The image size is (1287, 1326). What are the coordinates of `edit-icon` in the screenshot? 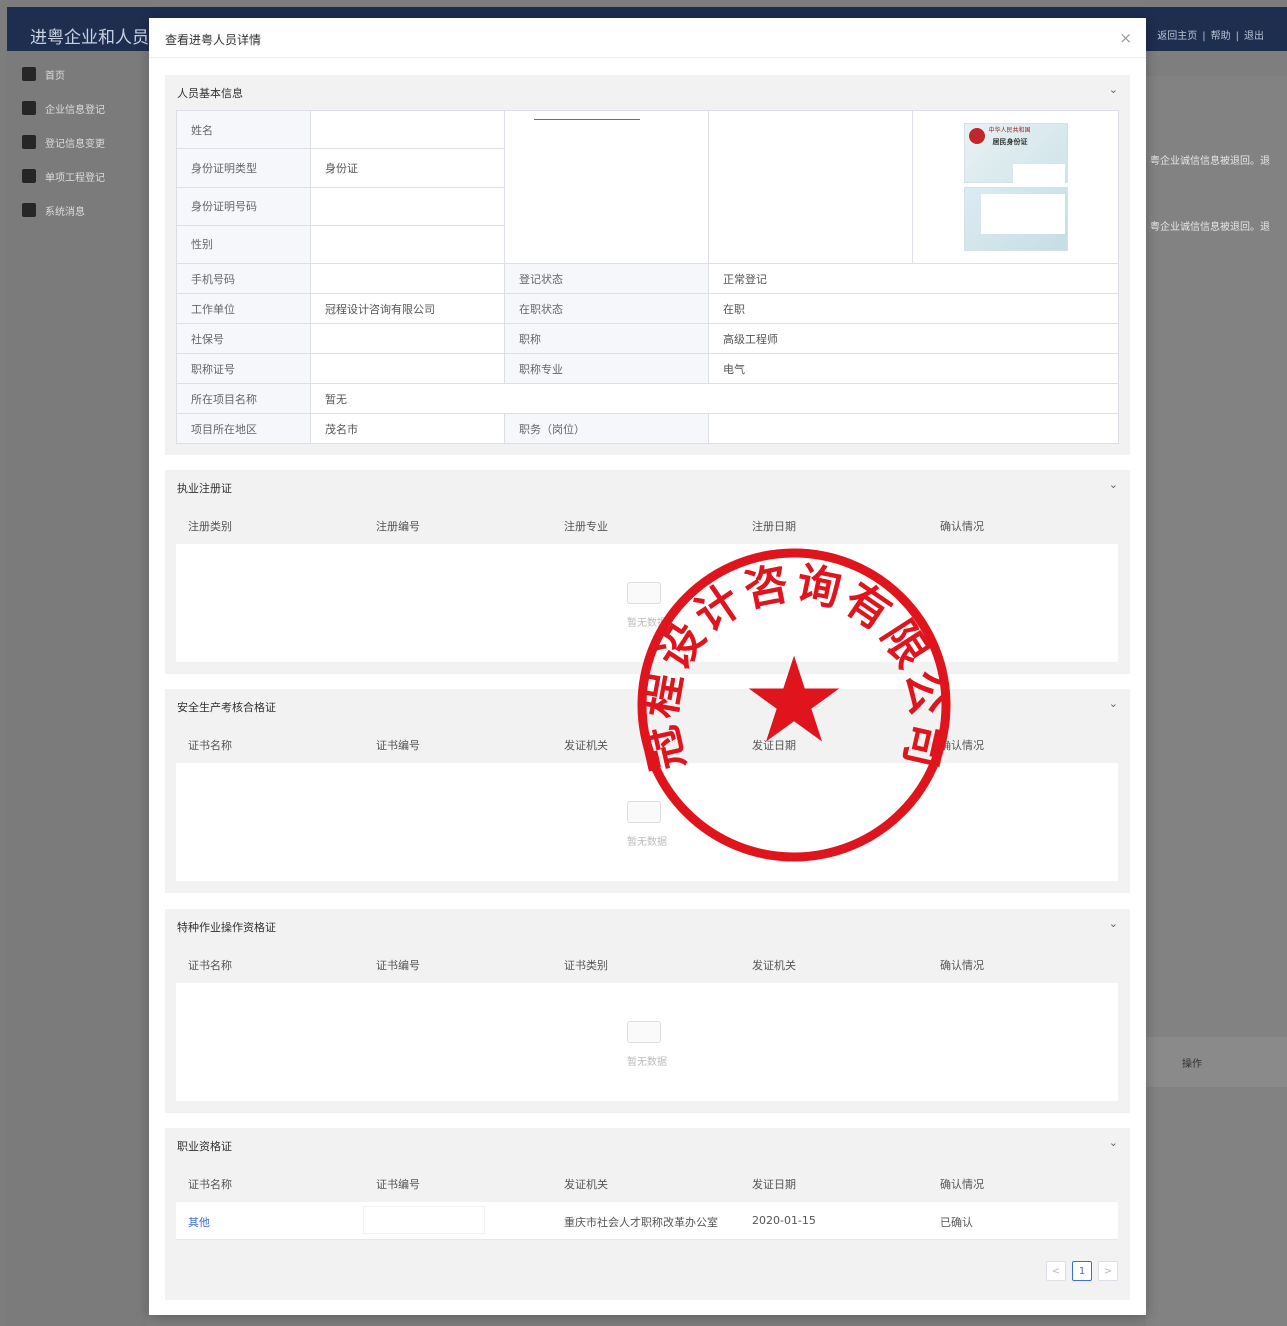 It's located at (29, 142).